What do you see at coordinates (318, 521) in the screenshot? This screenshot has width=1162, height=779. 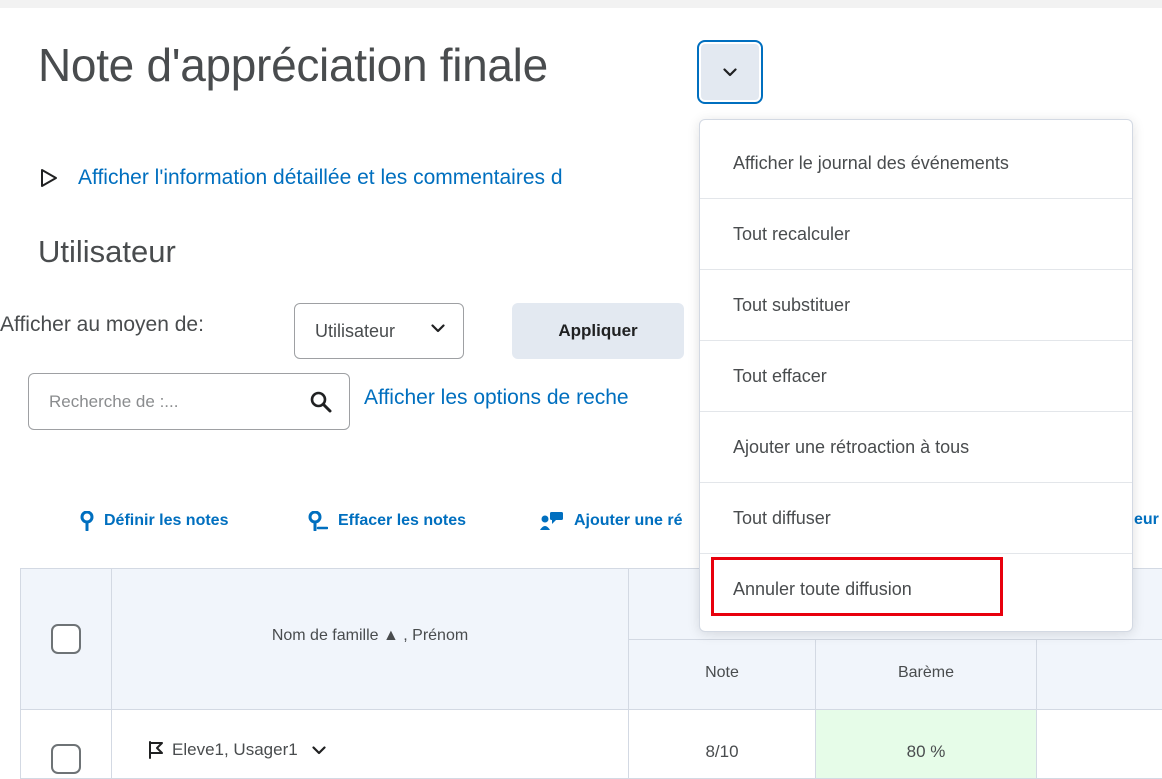 I see `pin-clear-icon` at bounding box center [318, 521].